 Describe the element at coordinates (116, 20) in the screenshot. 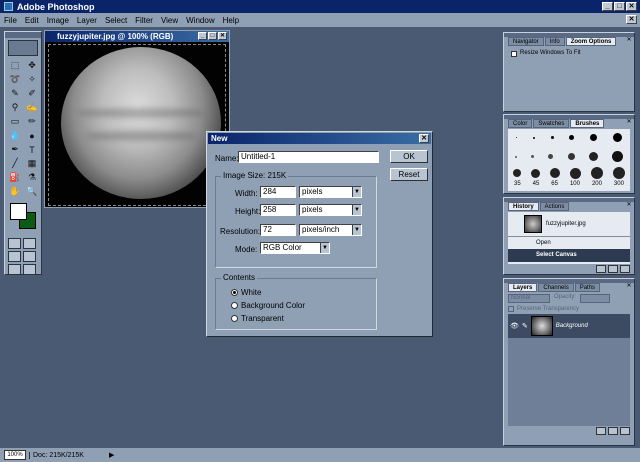

I see `menu-select: Select` at that location.